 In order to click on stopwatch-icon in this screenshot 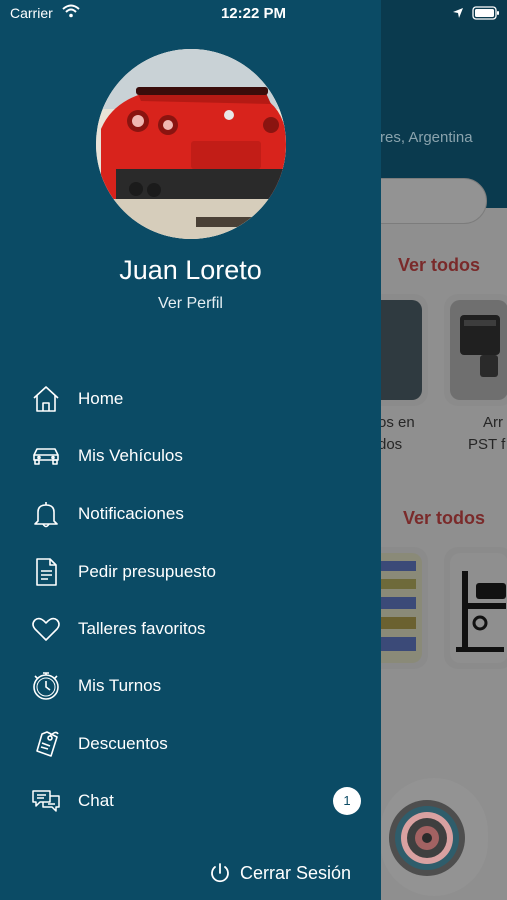, I will do `click(46, 686)`.